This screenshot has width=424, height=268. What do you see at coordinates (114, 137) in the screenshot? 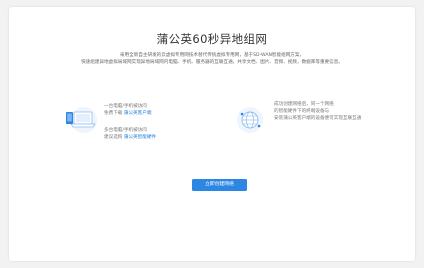
I see `feature-multi-prefix: 建议选购` at bounding box center [114, 137].